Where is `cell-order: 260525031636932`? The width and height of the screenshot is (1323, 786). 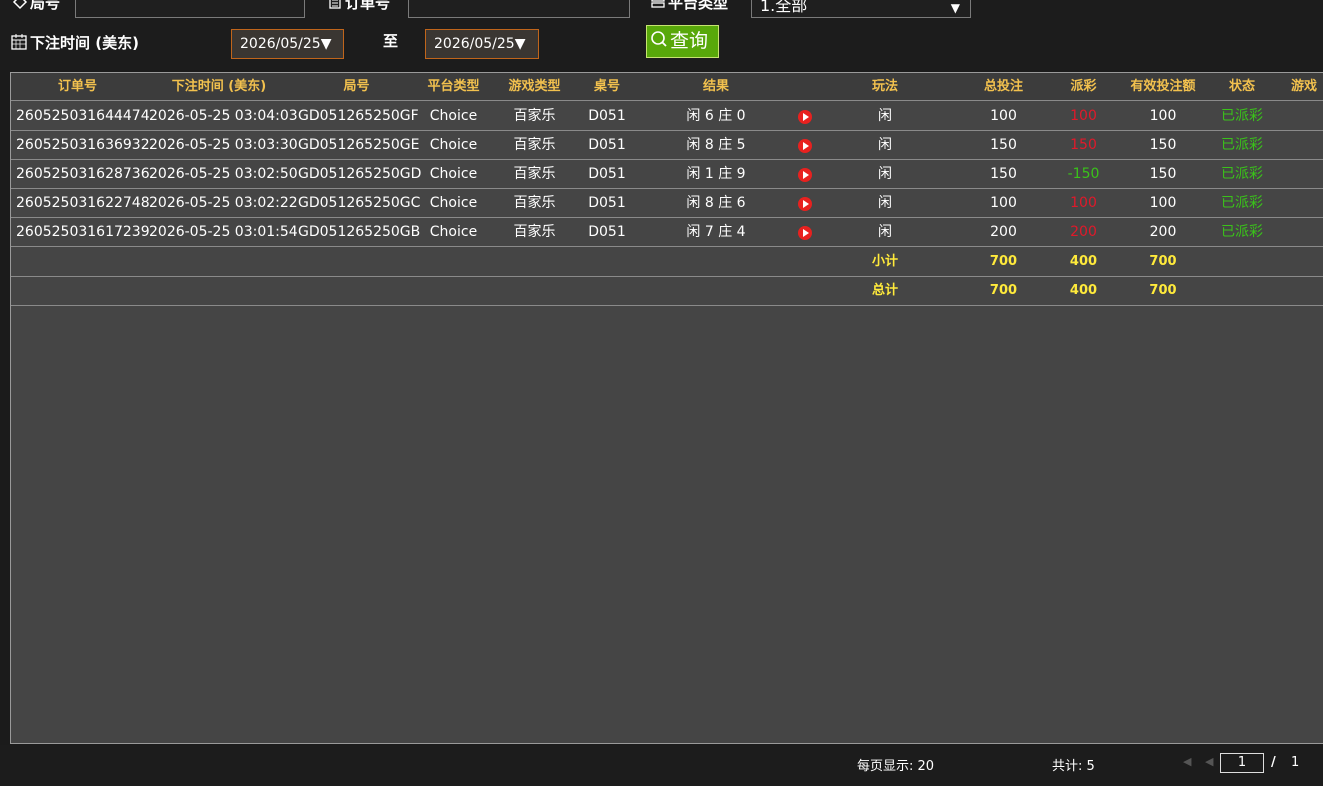 cell-order: 260525031636932 is located at coordinates (83, 145).